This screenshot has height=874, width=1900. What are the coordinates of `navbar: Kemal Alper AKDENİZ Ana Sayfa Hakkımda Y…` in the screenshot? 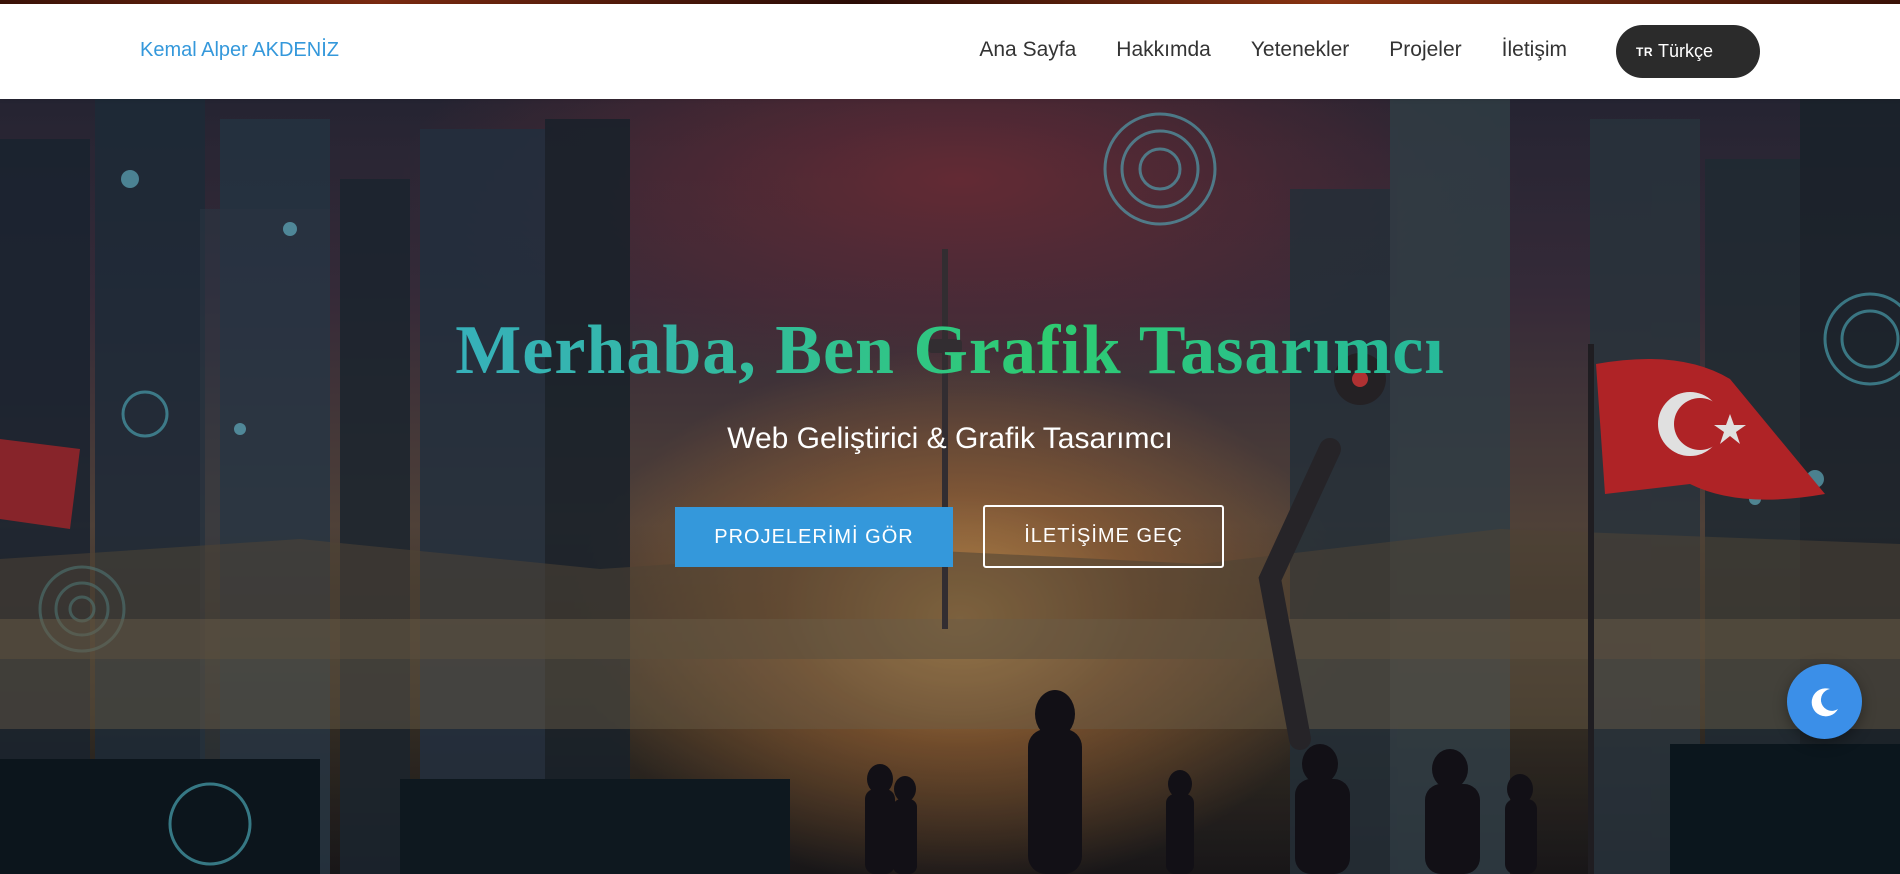 It's located at (950, 51).